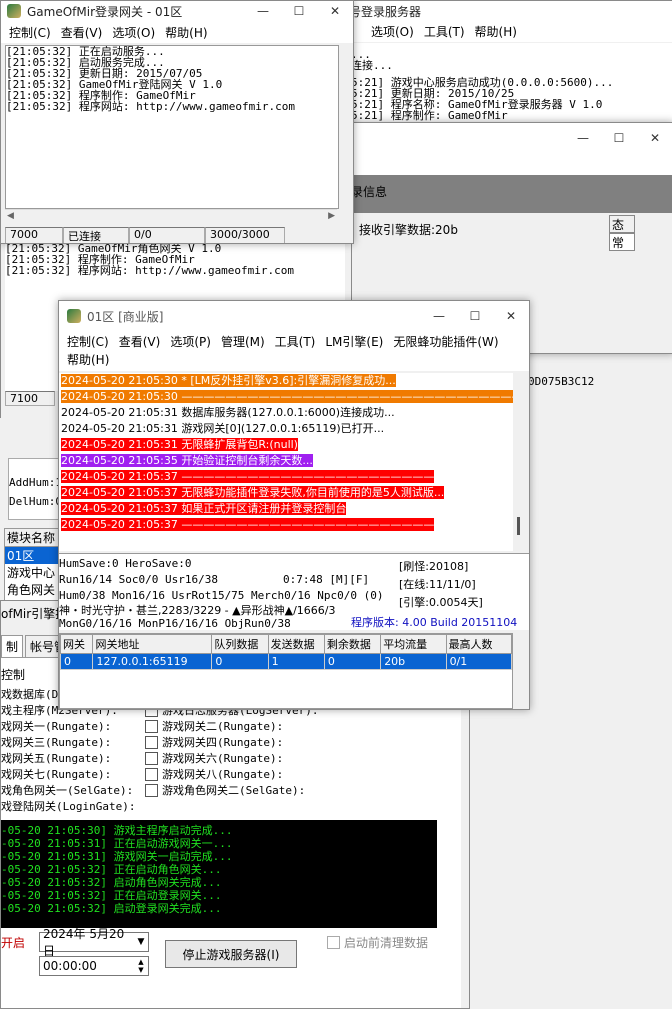 This screenshot has height=1009, width=672. What do you see at coordinates (33, 572) in the screenshot?
I see `module-item: 游戏中心` at bounding box center [33, 572].